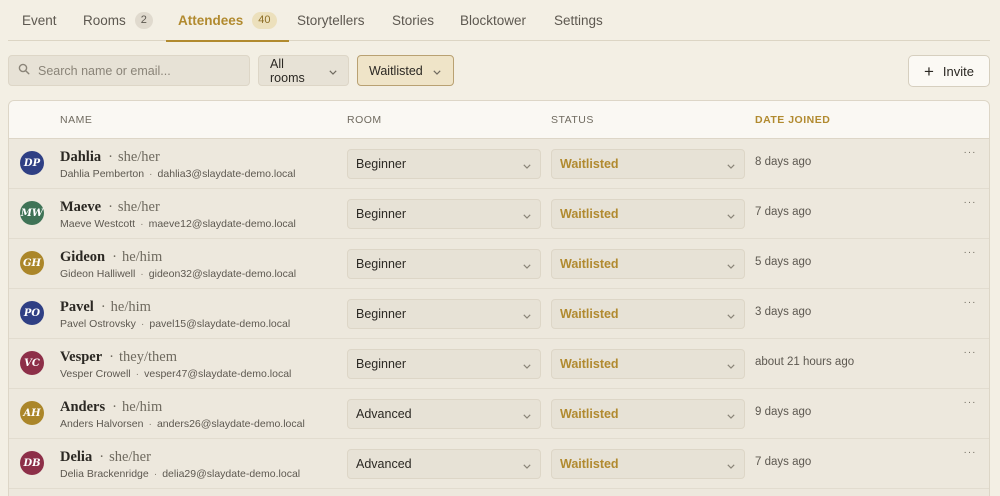  What do you see at coordinates (95, 374) in the screenshot?
I see `attendee-full-name: Vesper Crowell` at bounding box center [95, 374].